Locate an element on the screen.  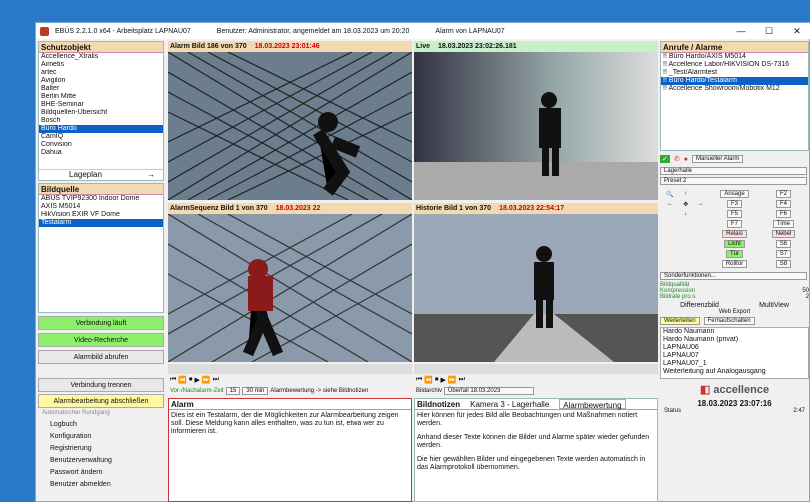
anruf-item: !! Accellence Labor/HIKVISION DS-7316 is located at coordinates (734, 65).